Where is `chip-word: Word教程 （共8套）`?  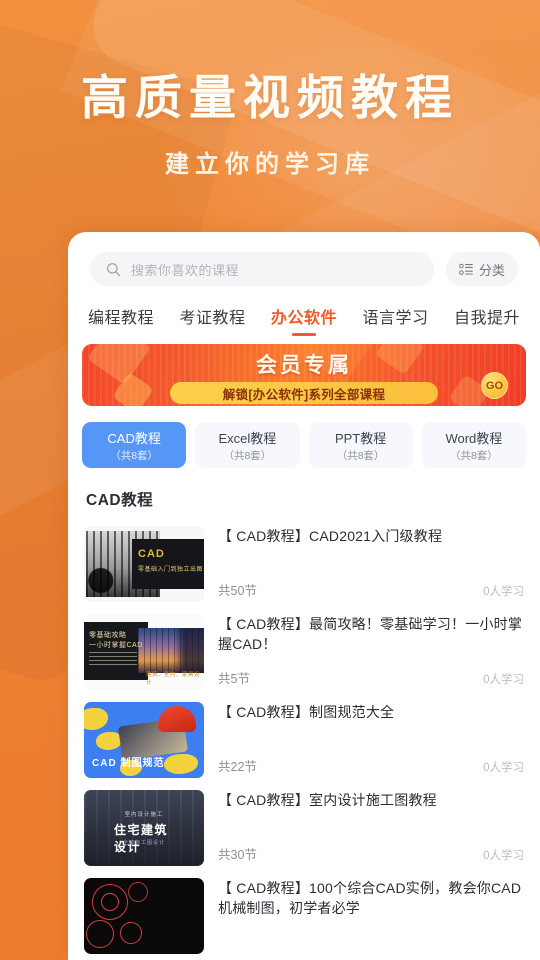 chip-word: Word教程 （共8套） is located at coordinates (473, 445).